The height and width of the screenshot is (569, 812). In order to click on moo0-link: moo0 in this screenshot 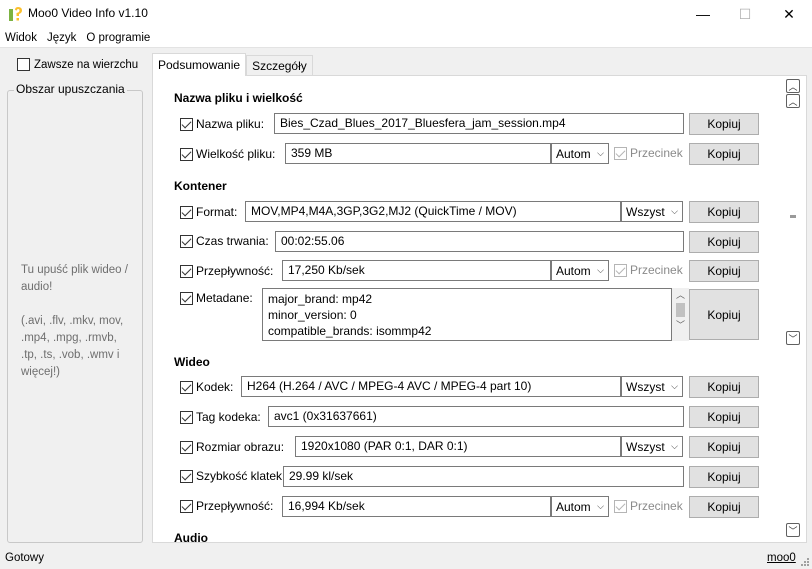, I will do `click(781, 558)`.